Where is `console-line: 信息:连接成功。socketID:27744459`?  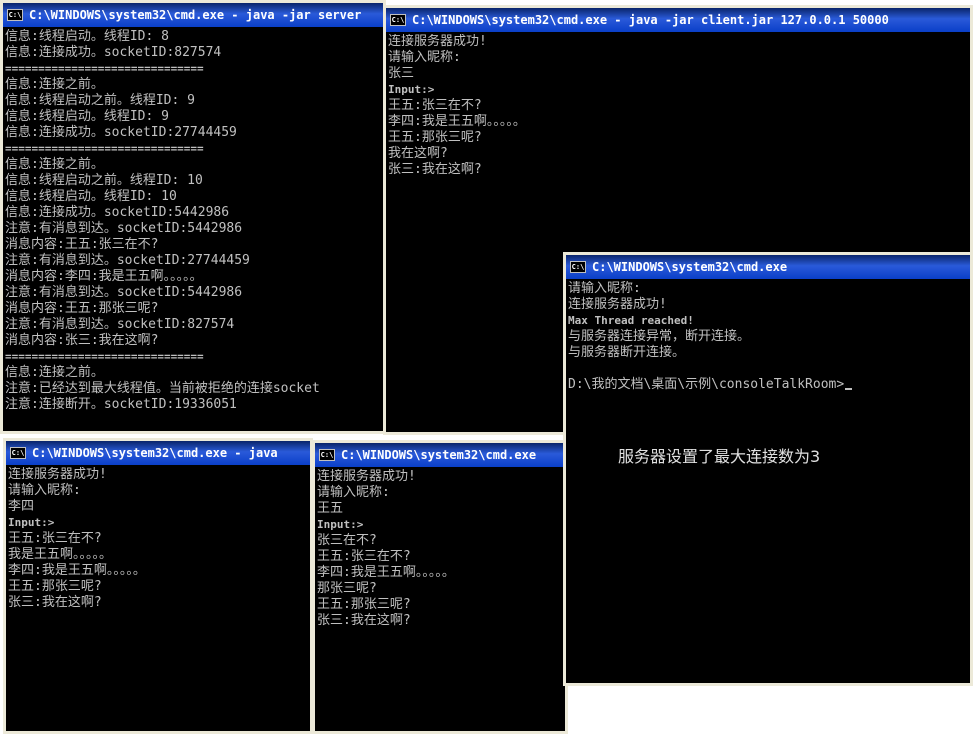 console-line: 信息:连接成功。socketID:27744459 is located at coordinates (121, 132).